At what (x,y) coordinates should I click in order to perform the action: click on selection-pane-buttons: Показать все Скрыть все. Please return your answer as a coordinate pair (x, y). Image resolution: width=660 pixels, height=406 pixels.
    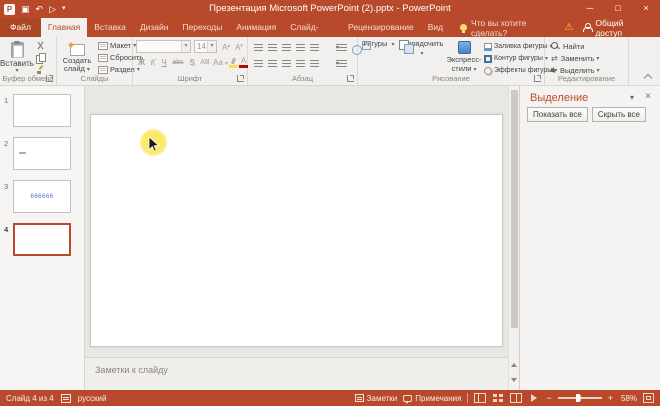
    Looking at the image, I should click on (586, 114).